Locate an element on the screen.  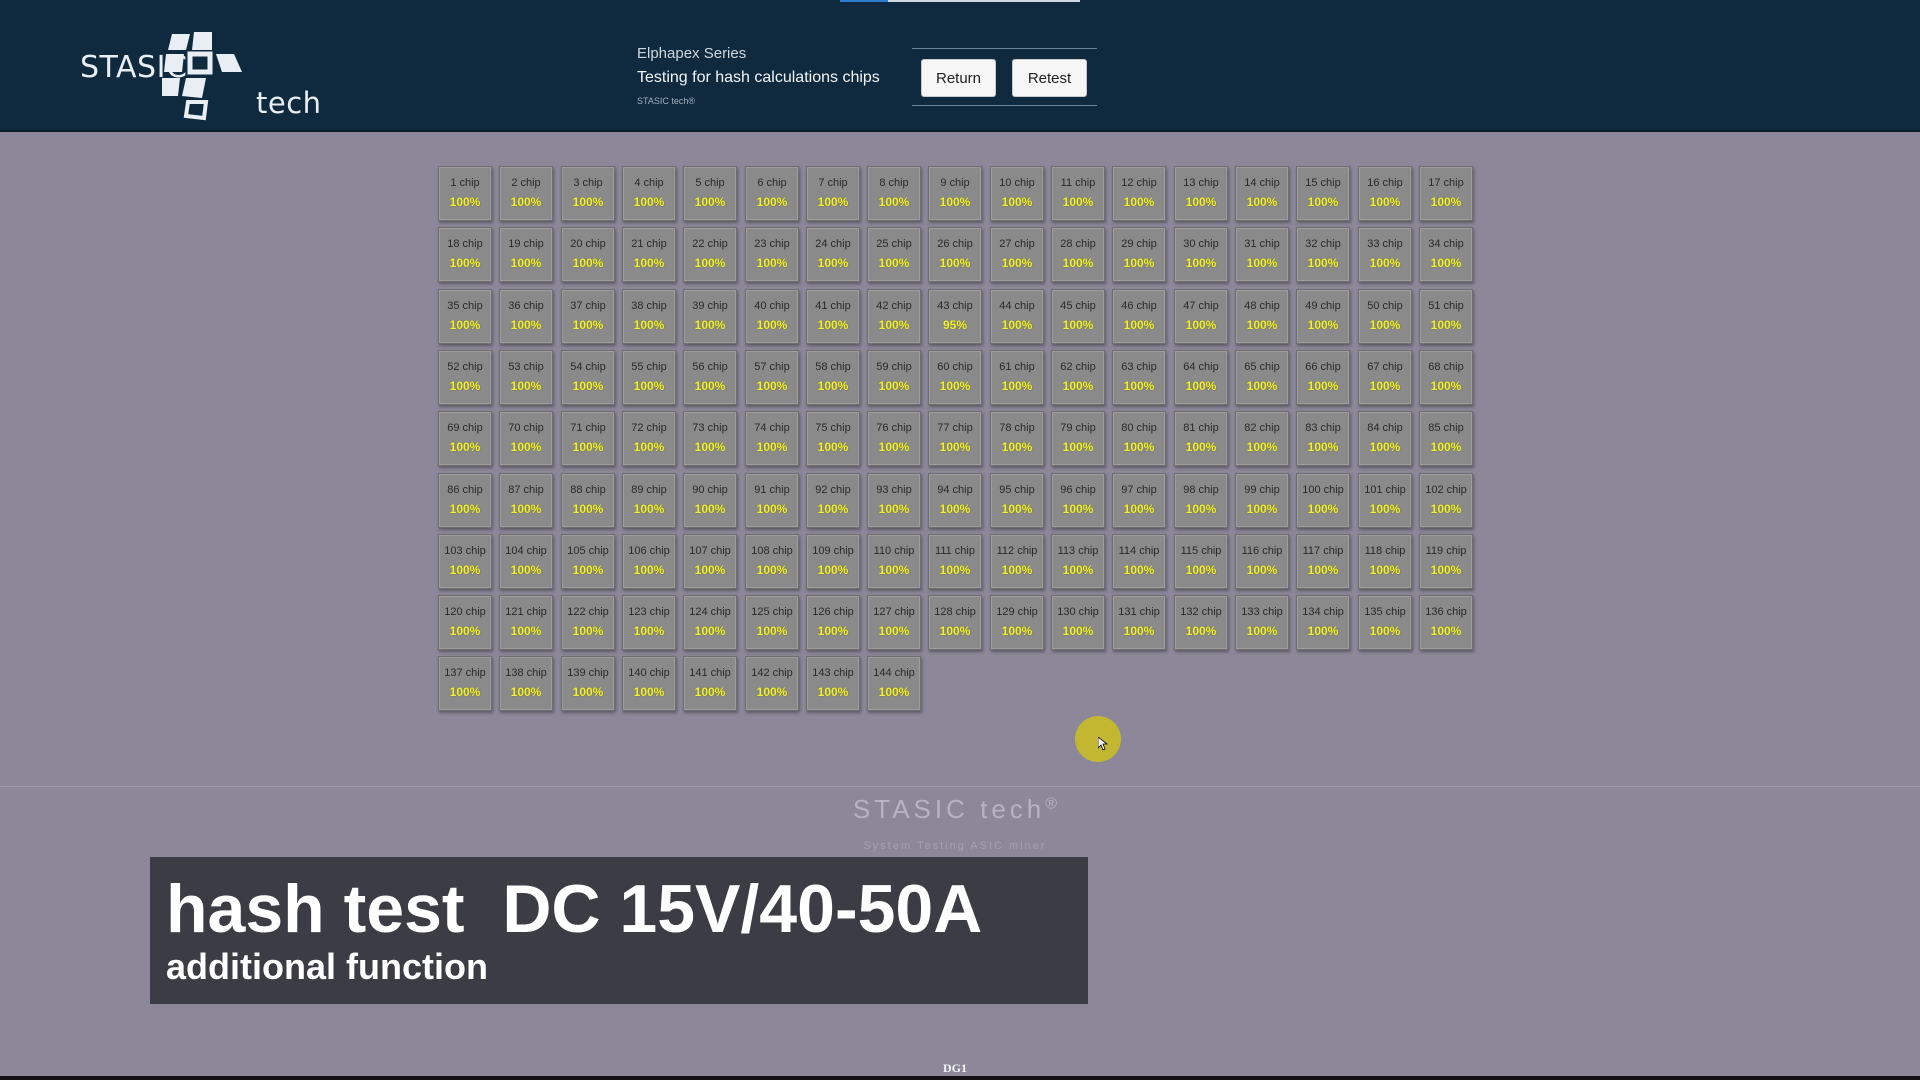
chip-label: 10 chip is located at coordinates (1017, 183).